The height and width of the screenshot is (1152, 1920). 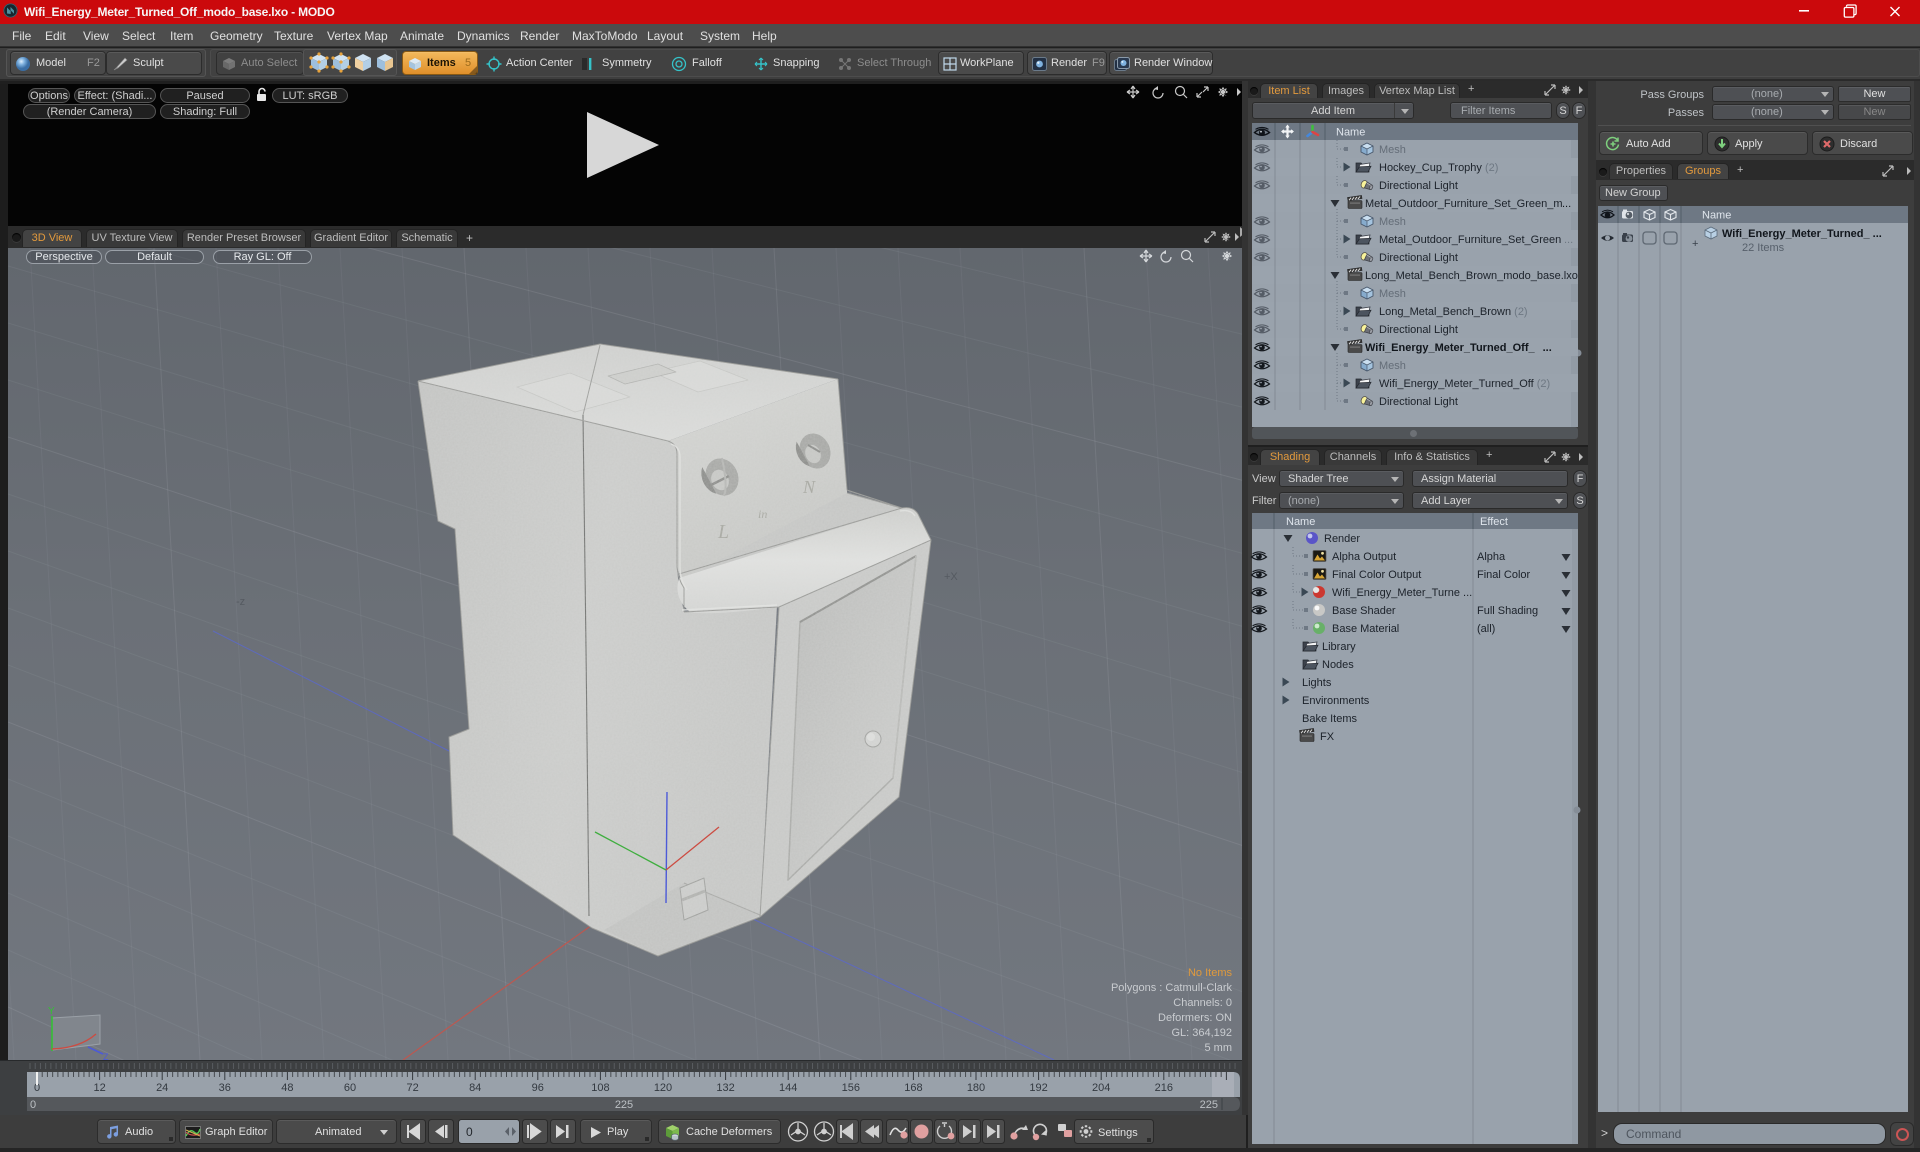 What do you see at coordinates (851, 1088) in the screenshot?
I see `svg-text: 156` at bounding box center [851, 1088].